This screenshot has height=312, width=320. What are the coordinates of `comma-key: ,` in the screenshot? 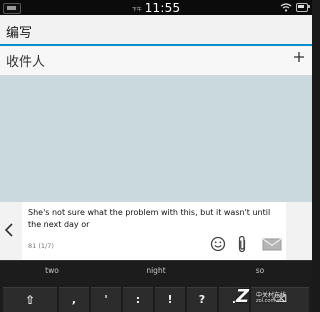 It's located at (74, 299).